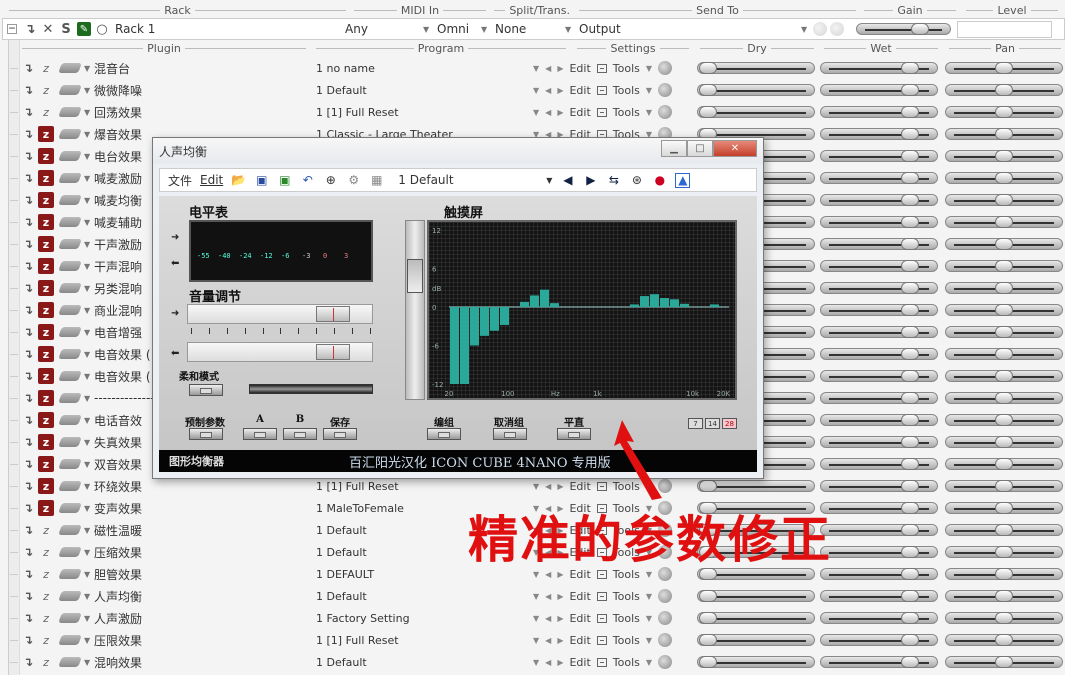 This screenshot has width=1065, height=675. Describe the element at coordinates (415, 276) in the screenshot. I see `eq-range-knob` at that location.